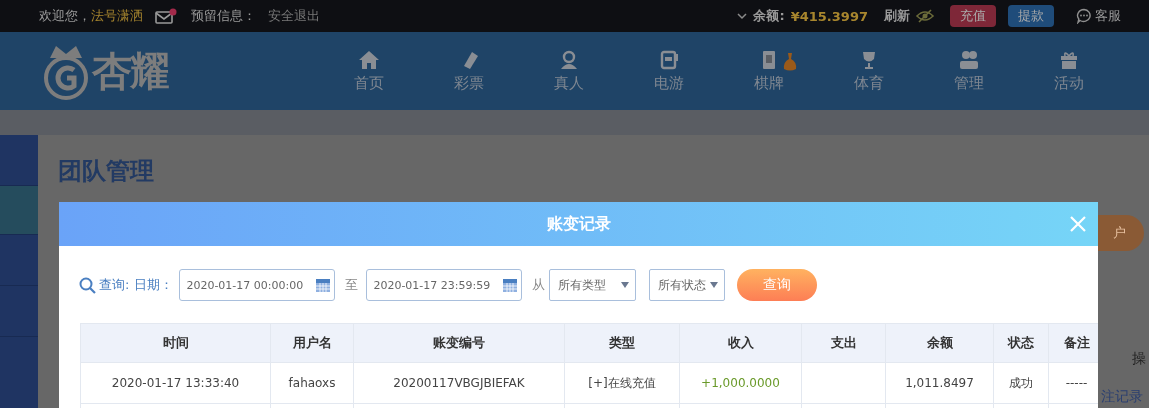 Image resolution: width=1149 pixels, height=408 pixels. Describe the element at coordinates (106, 171) in the screenshot. I see `page-title: 团队管理` at that location.